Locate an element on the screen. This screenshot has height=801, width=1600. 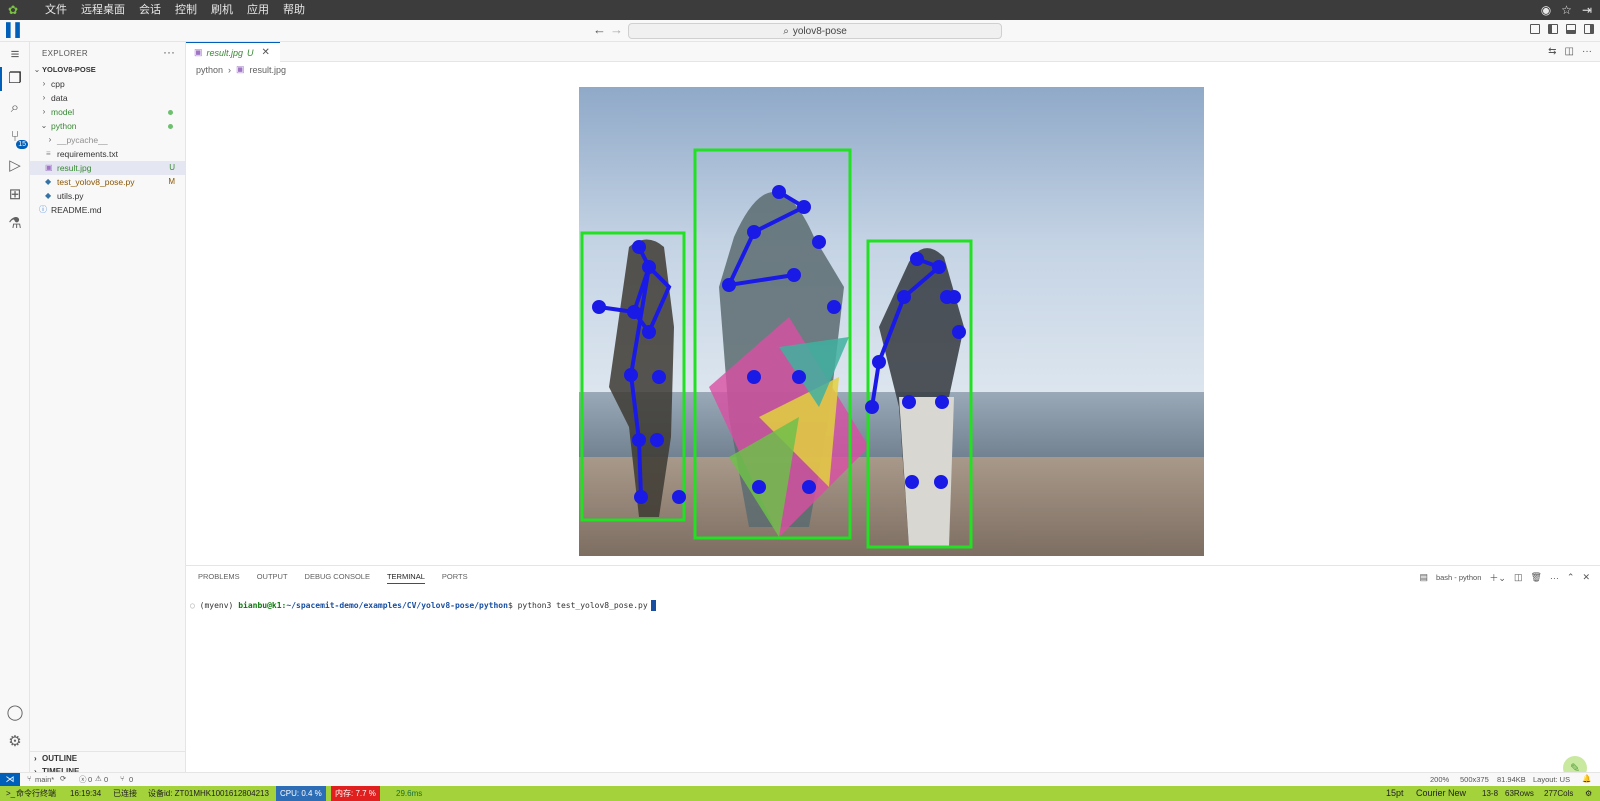
memory-usage: 内存: 7.7 % is located at coordinates (355, 793).